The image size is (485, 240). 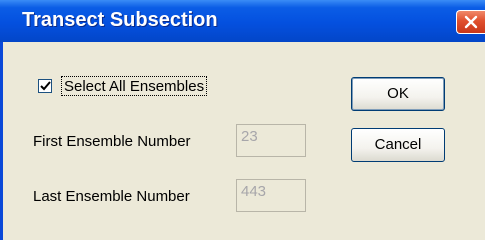 I want to click on select-all-checkbox, so click(x=45, y=86).